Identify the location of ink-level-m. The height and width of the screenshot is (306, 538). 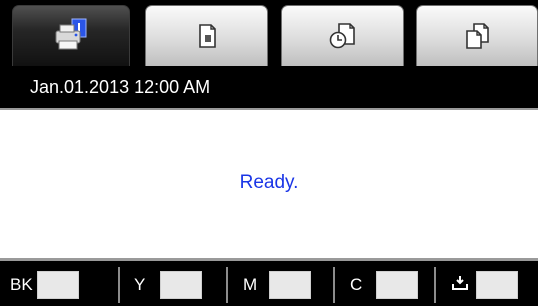
(290, 285).